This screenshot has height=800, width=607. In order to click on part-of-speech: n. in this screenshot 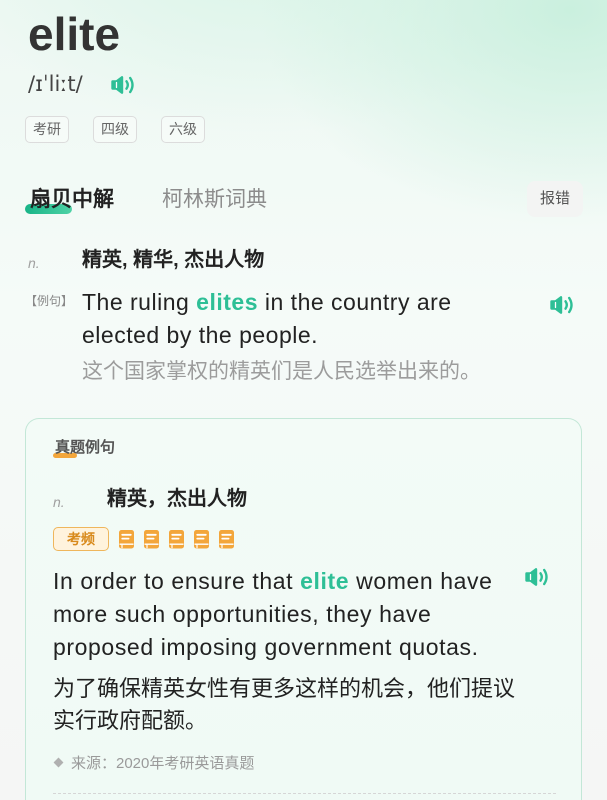, I will do `click(34, 263)`.